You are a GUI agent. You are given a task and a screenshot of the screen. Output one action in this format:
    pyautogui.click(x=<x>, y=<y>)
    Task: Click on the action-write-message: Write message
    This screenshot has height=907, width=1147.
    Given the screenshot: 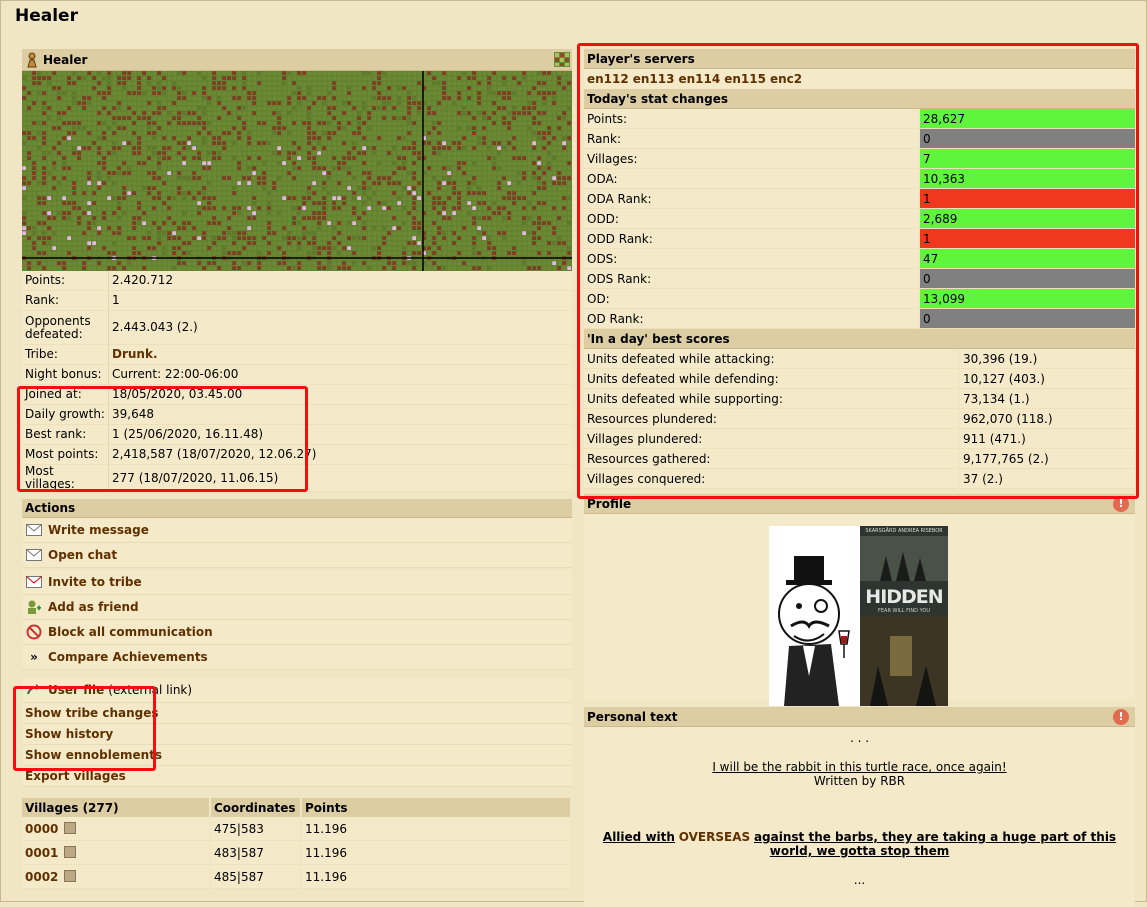 What is the action you would take?
    pyautogui.click(x=297, y=530)
    